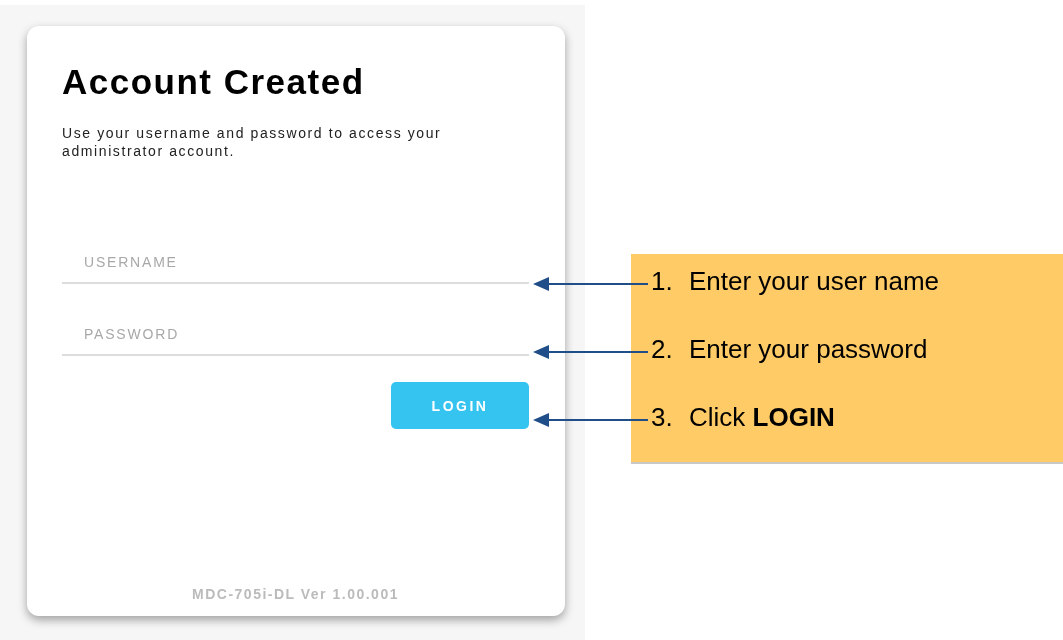  What do you see at coordinates (214, 82) in the screenshot?
I see `card-title: Account Created` at bounding box center [214, 82].